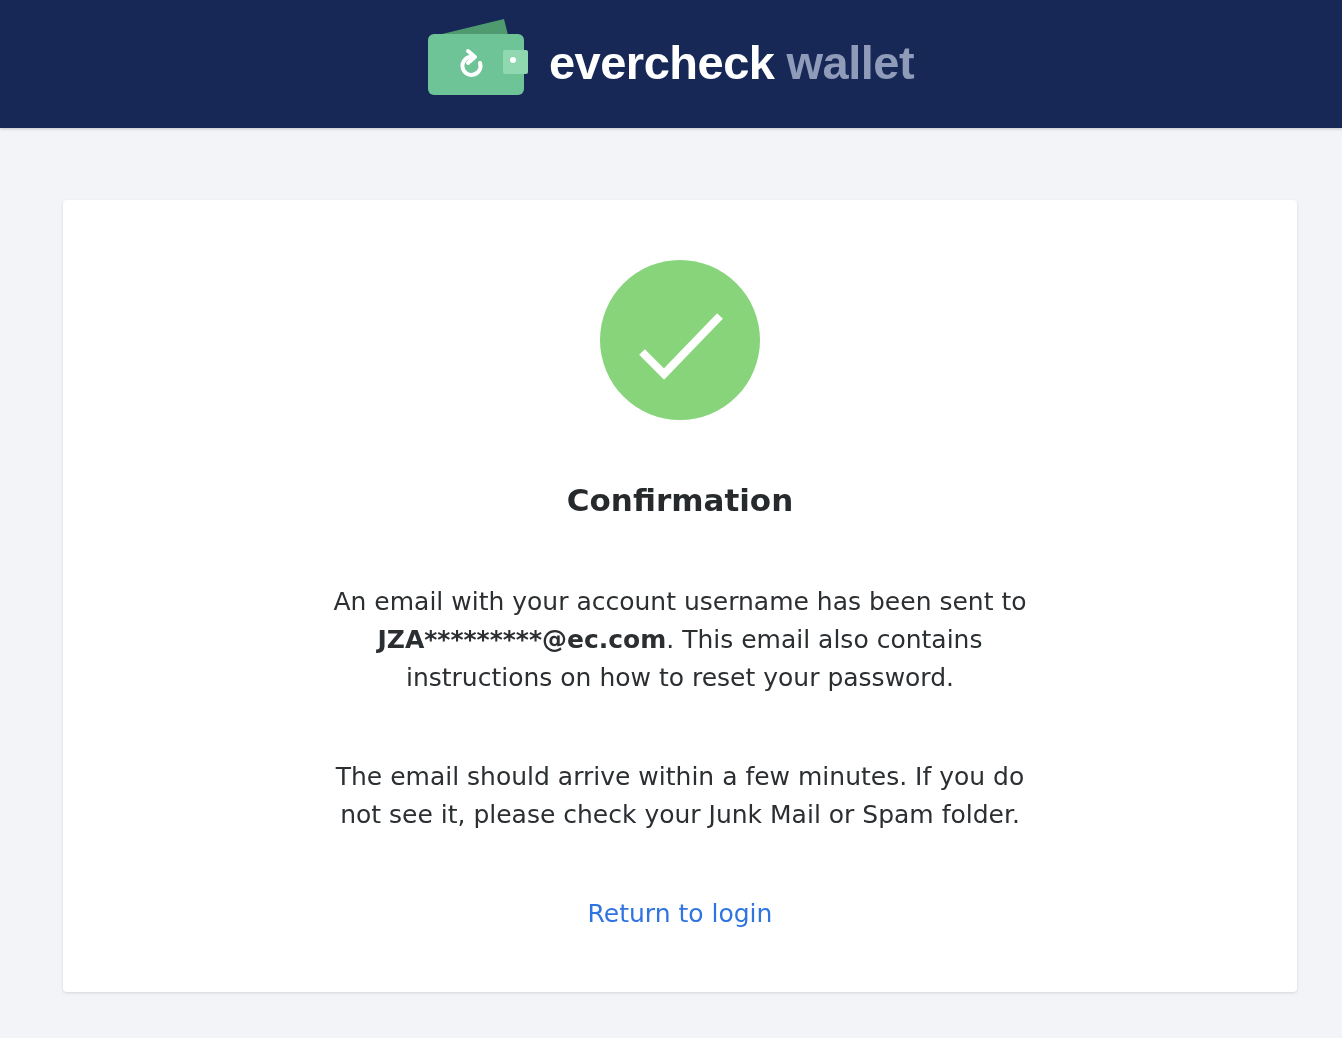 This screenshot has width=1342, height=1038. I want to click on success-check-icon, so click(680, 340).